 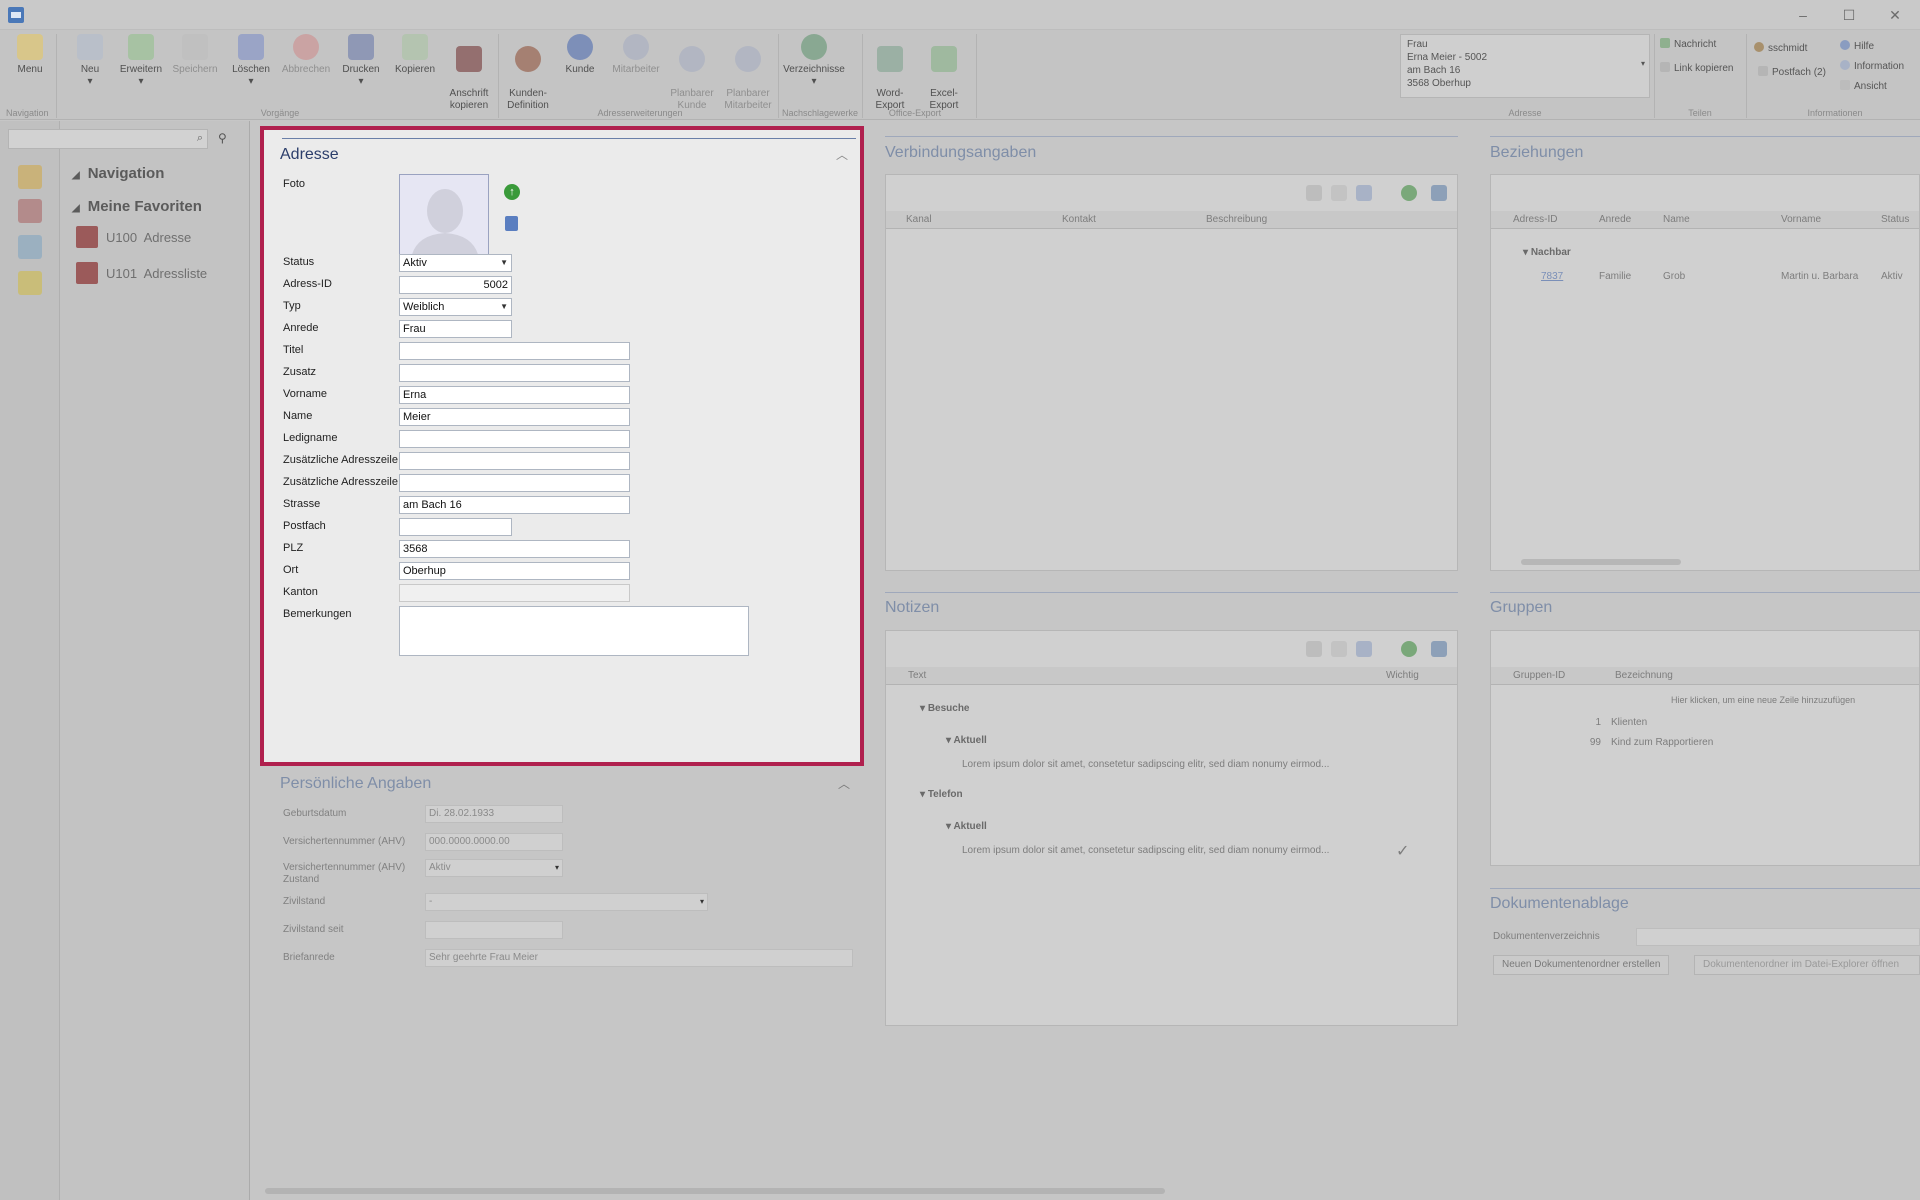 I want to click on upload-icon: ↑, so click(x=512, y=192).